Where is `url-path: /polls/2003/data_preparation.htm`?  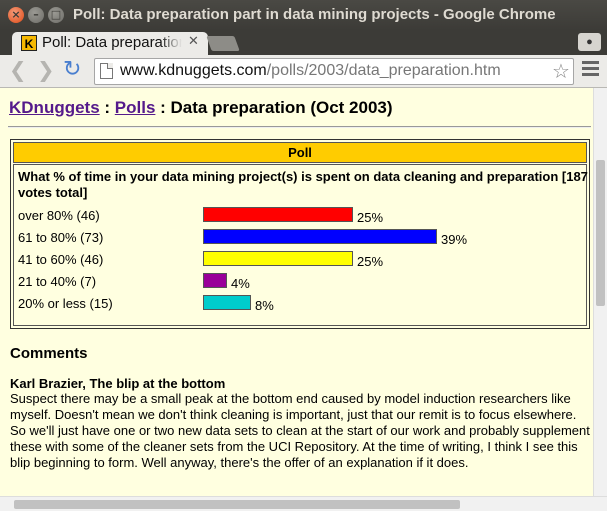
url-path: /polls/2003/data_preparation.htm is located at coordinates (383, 70).